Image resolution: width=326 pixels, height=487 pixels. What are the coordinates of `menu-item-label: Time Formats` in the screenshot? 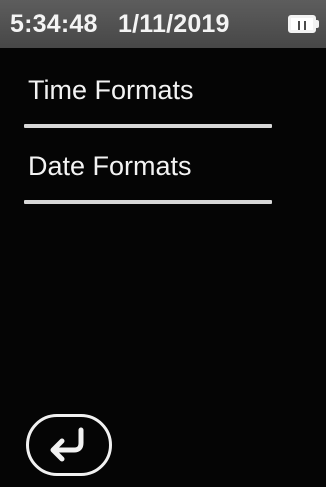 It's located at (111, 90).